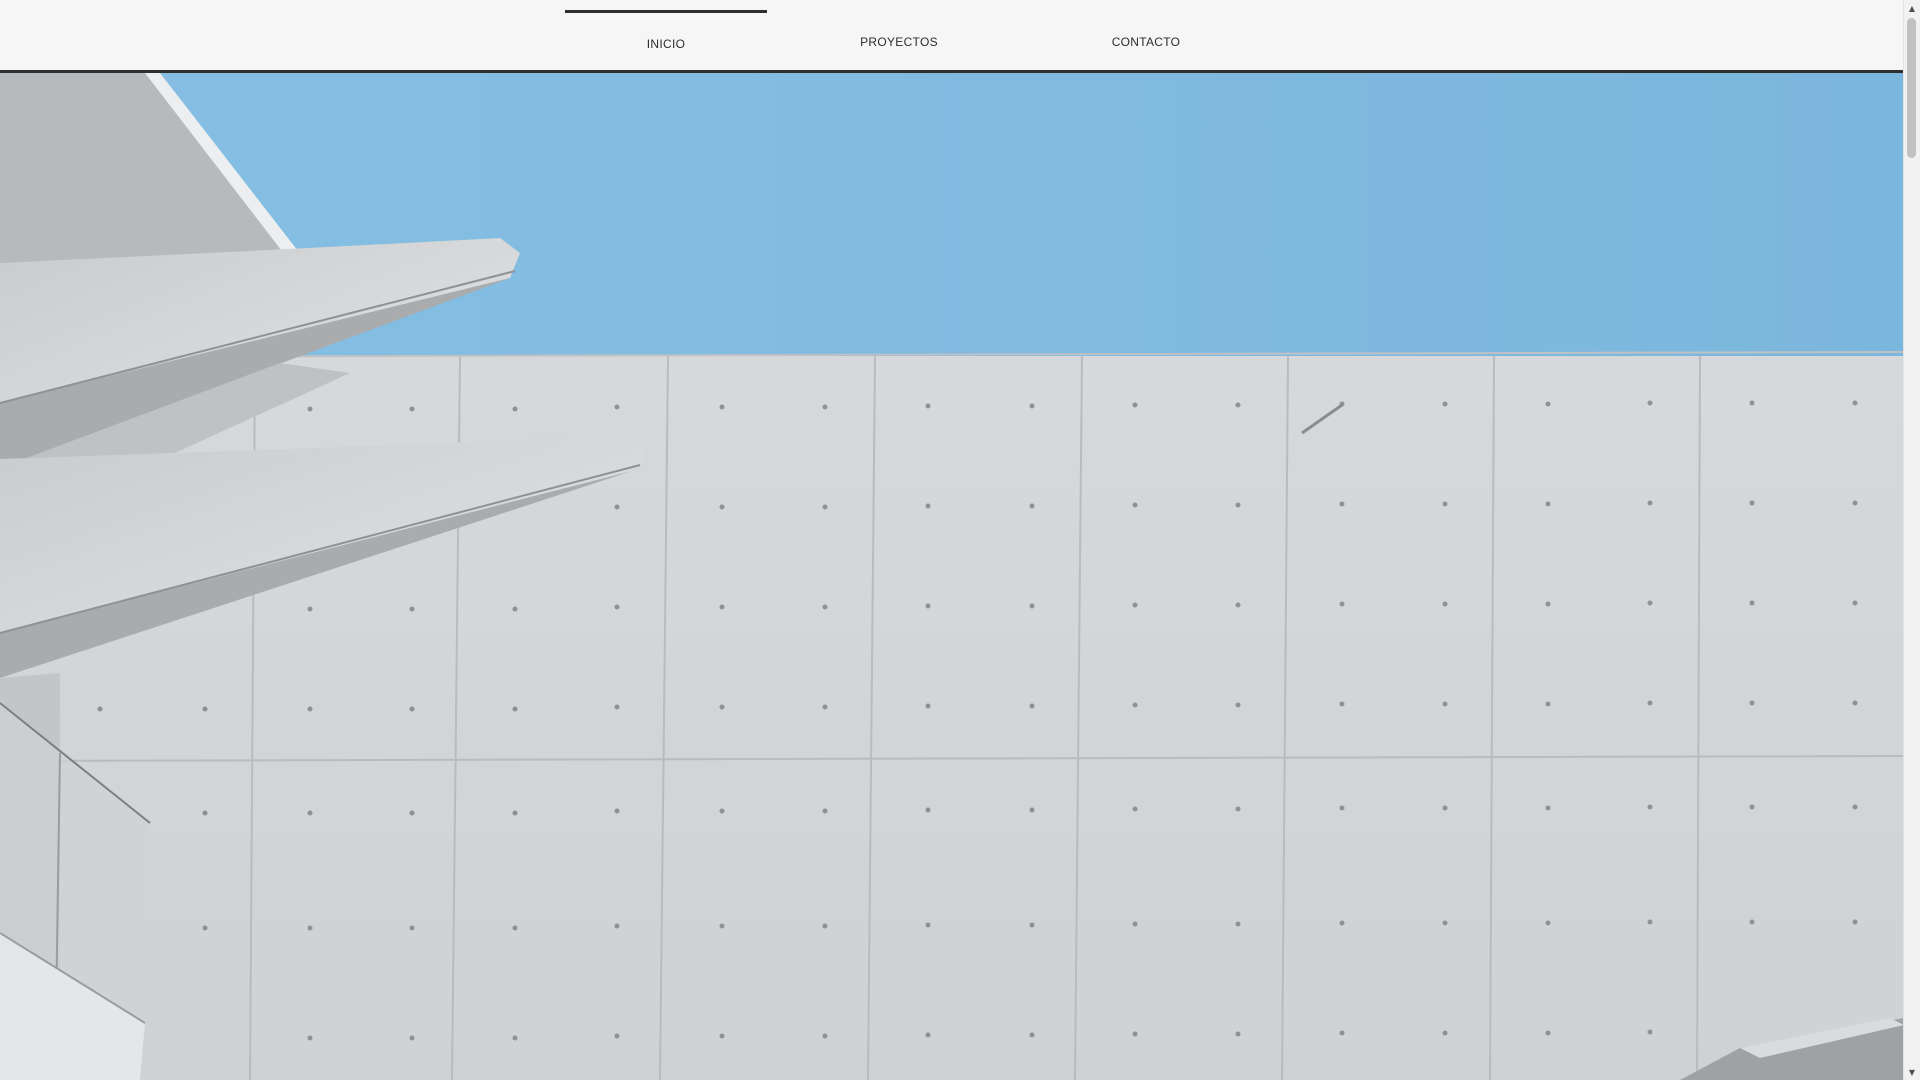  I want to click on nav-item-inicio: INICIO, so click(666, 40).